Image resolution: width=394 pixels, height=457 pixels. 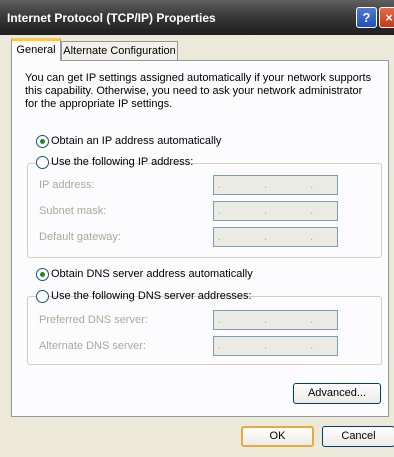 I want to click on help-button: ?, so click(x=366, y=17).